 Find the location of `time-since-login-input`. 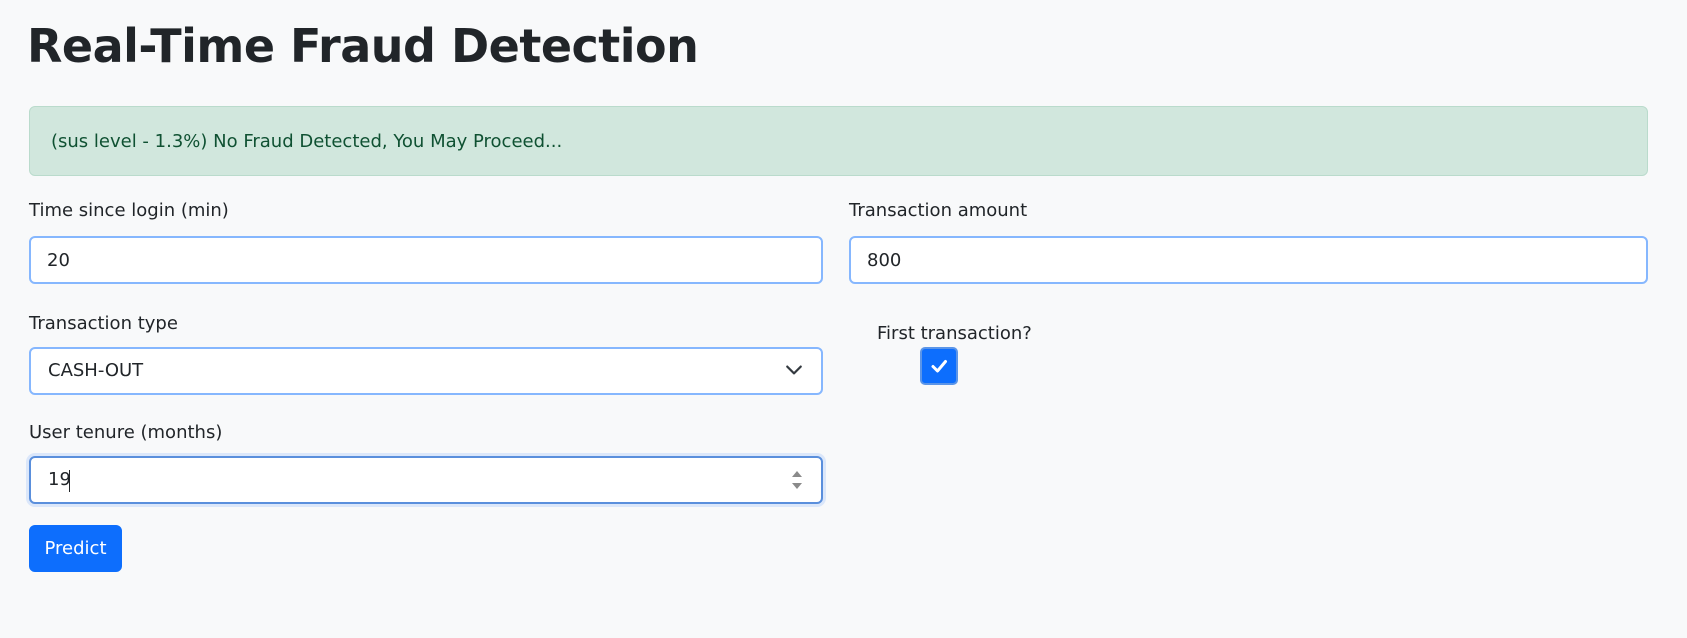

time-since-login-input is located at coordinates (426, 260).